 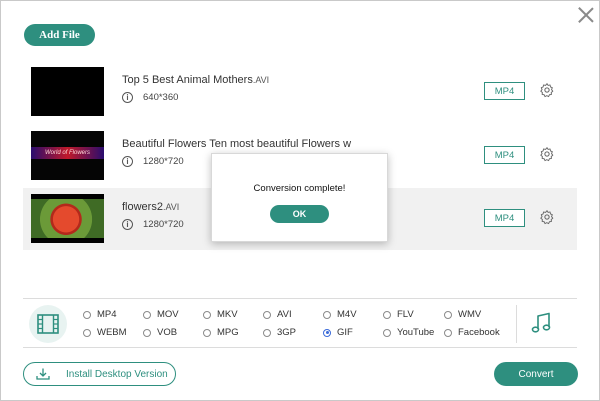 I want to click on panel-divider, so click(x=516, y=324).